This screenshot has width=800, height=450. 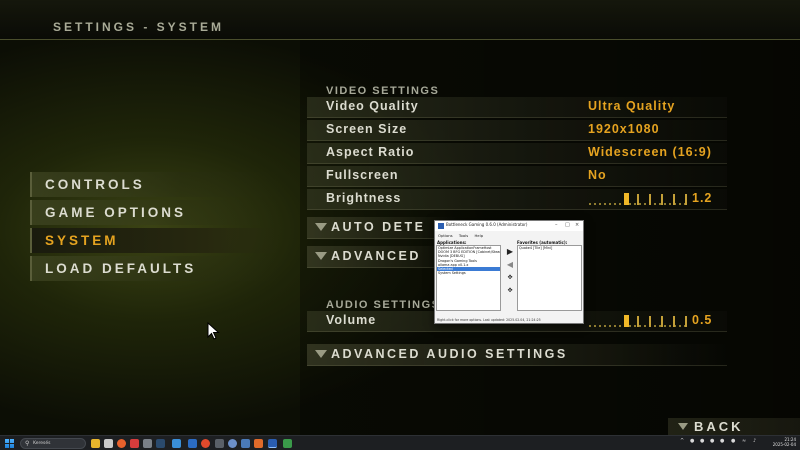 I want to click on back-button: BACK, so click(x=734, y=427).